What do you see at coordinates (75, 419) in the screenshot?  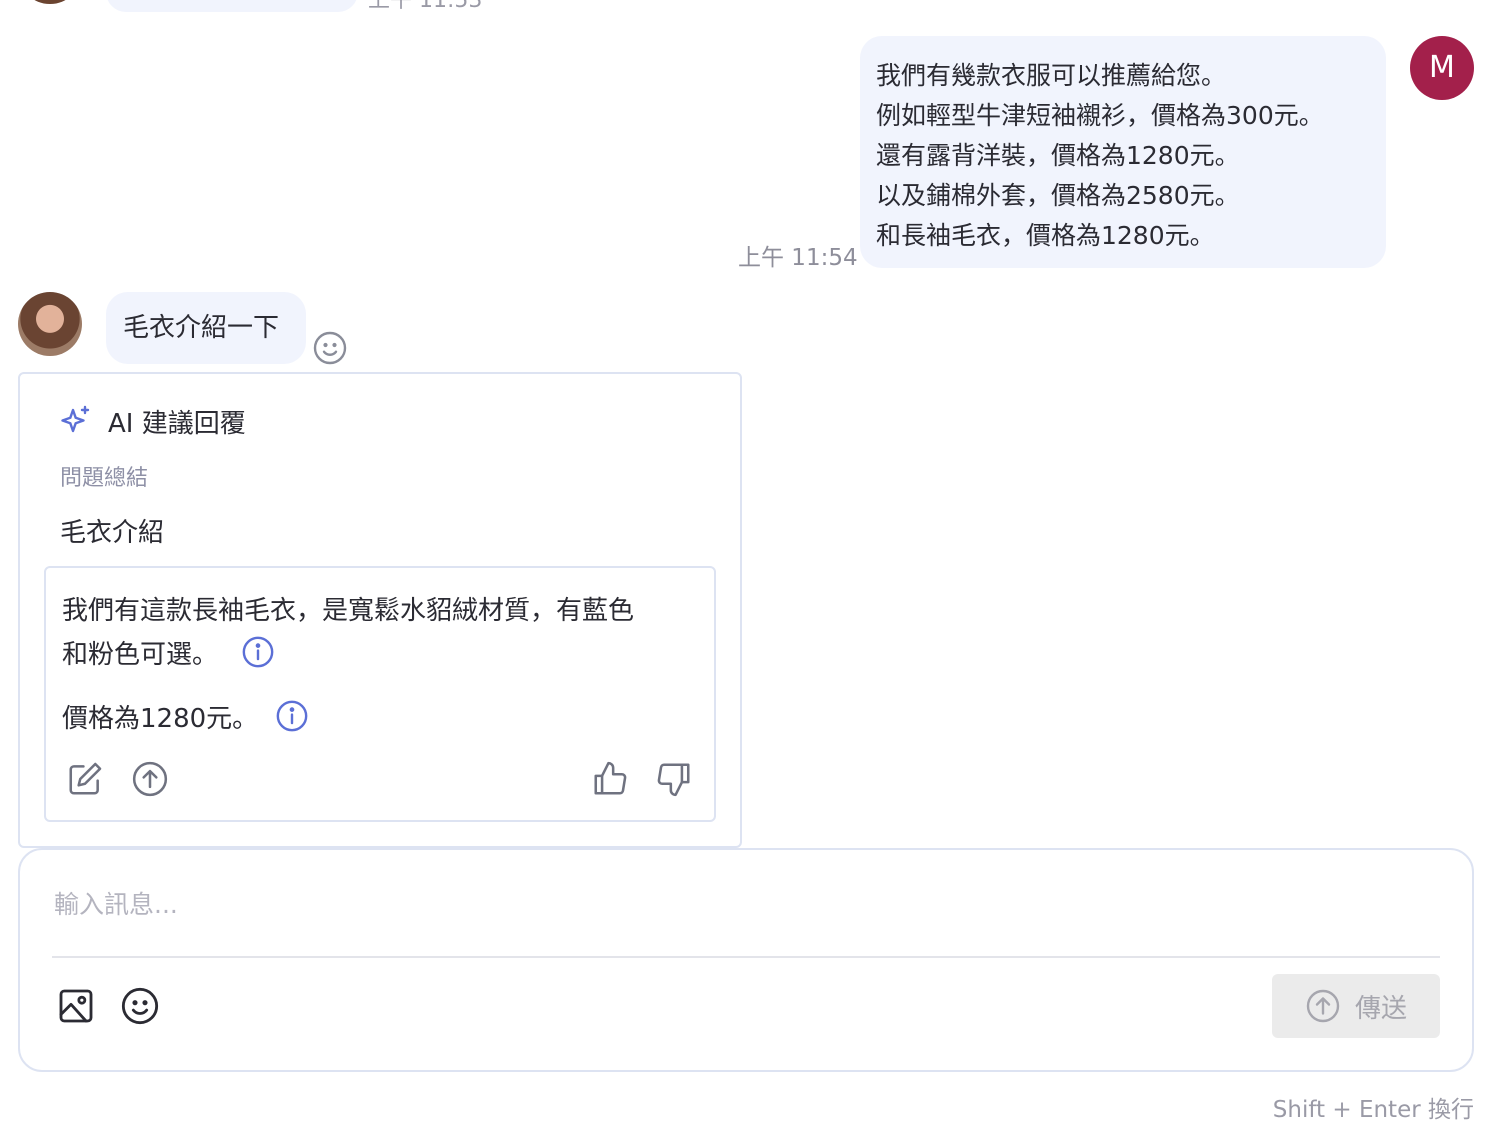 I see `sparkle-icon` at bounding box center [75, 419].